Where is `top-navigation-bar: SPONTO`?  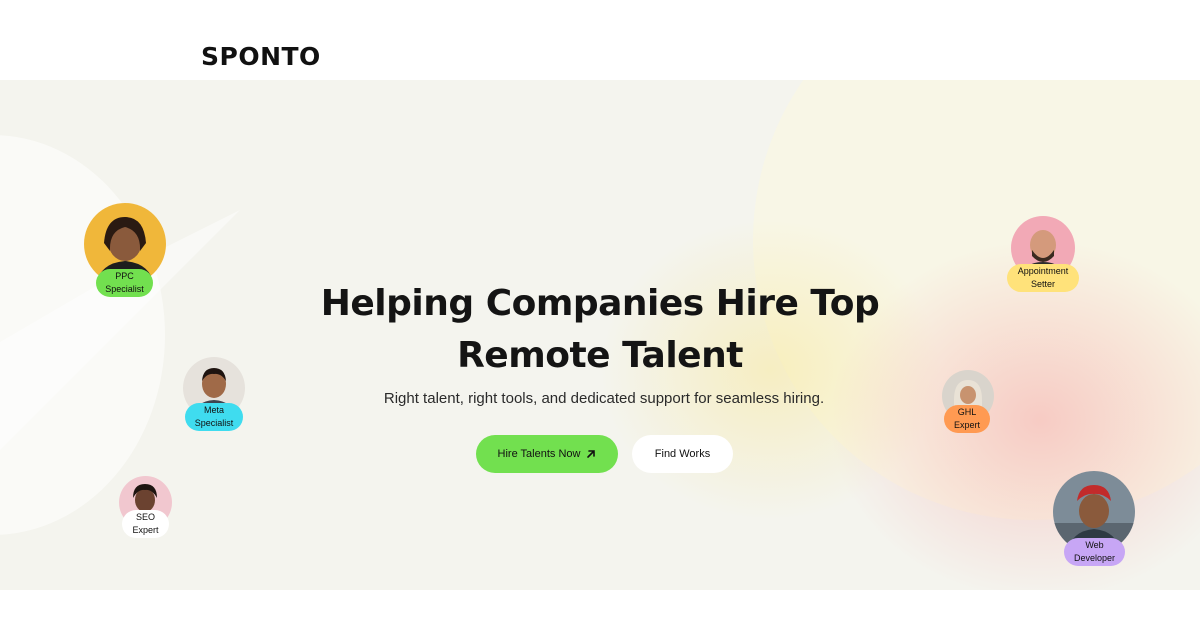 top-navigation-bar: SPONTO is located at coordinates (600, 40).